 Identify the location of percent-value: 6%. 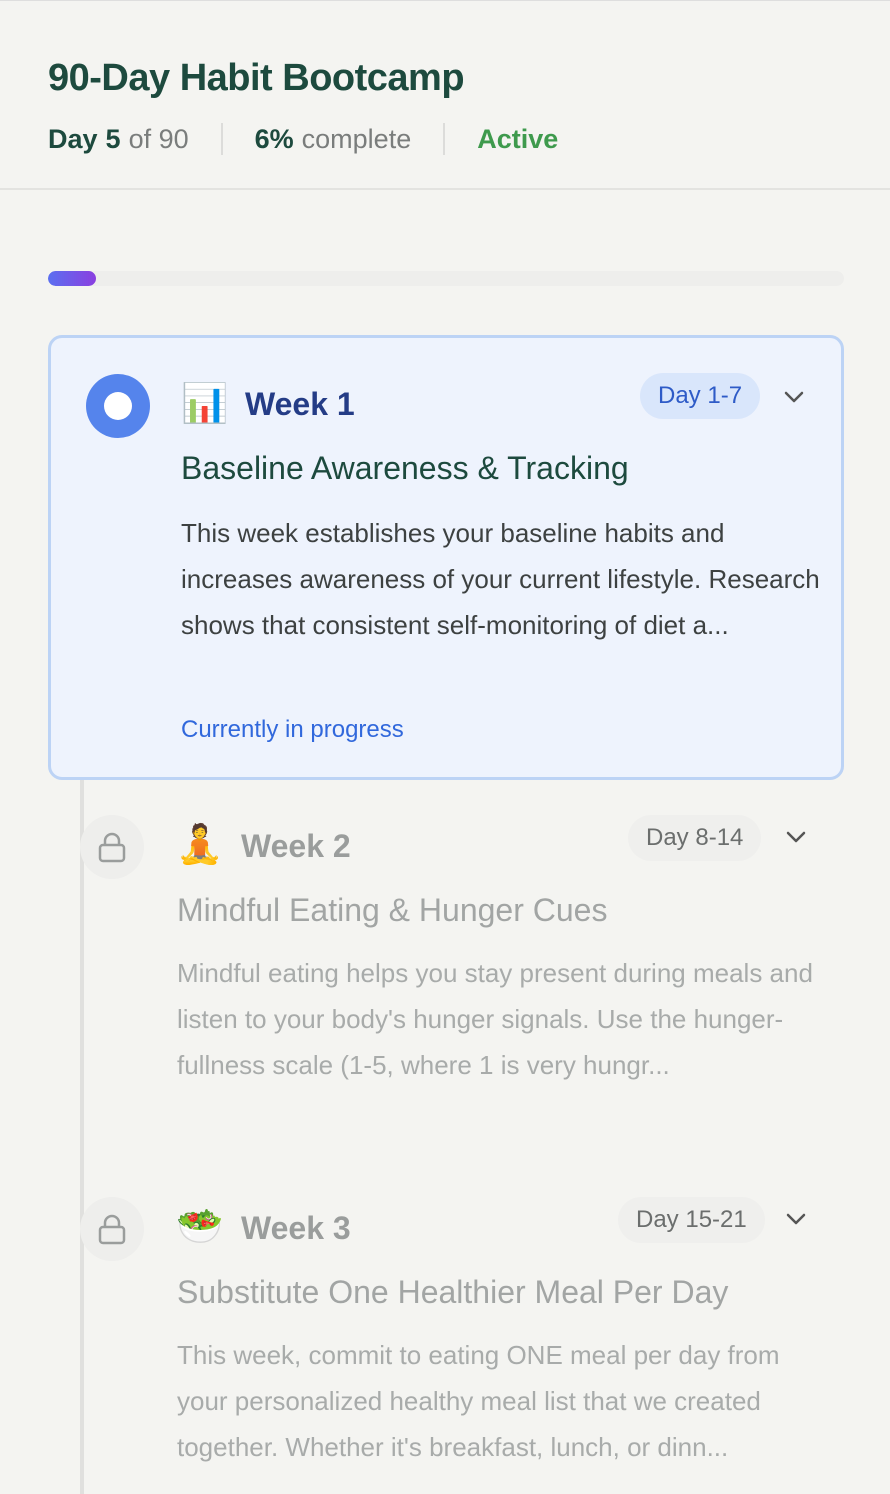
(274, 138).